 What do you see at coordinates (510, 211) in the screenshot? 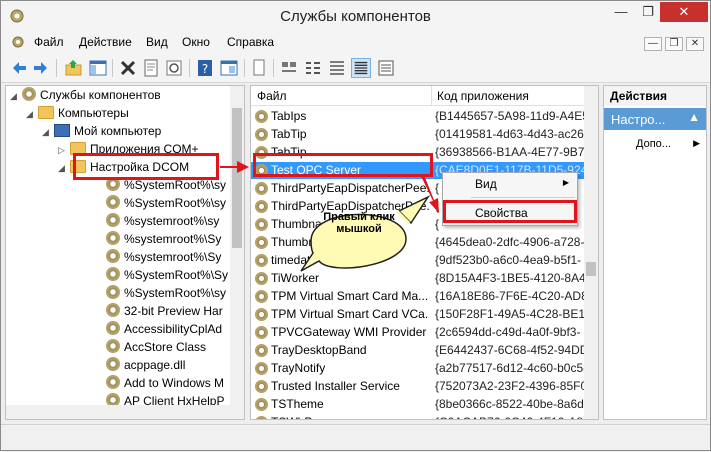
I see `highlight-properties` at bounding box center [510, 211].